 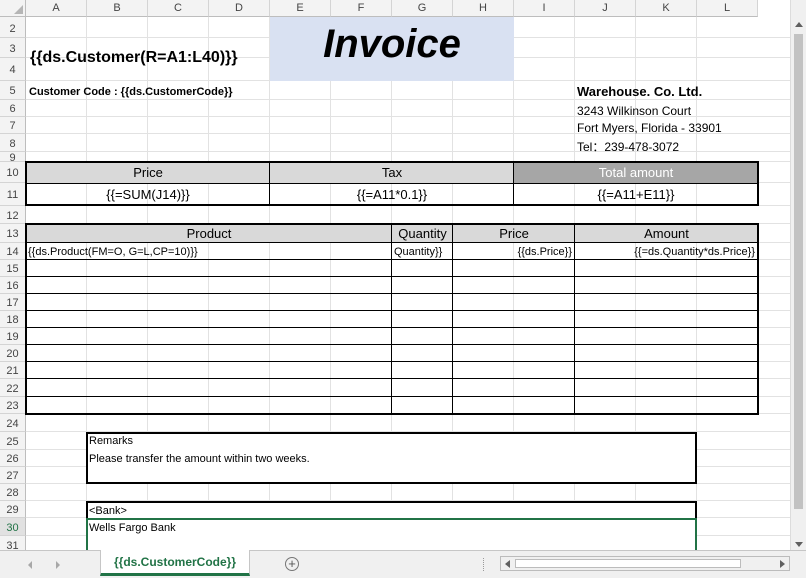 I want to click on company-address-line2: Fort Myers, Florida - 33901, so click(x=649, y=128).